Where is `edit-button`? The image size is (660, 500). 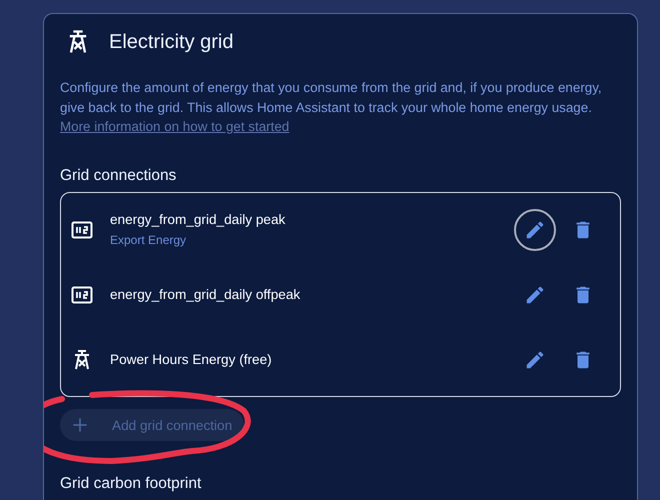 edit-button is located at coordinates (535, 229).